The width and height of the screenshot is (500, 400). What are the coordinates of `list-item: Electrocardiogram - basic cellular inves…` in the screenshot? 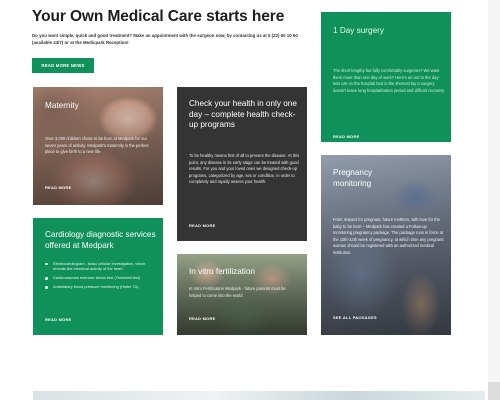 It's located at (99, 266).